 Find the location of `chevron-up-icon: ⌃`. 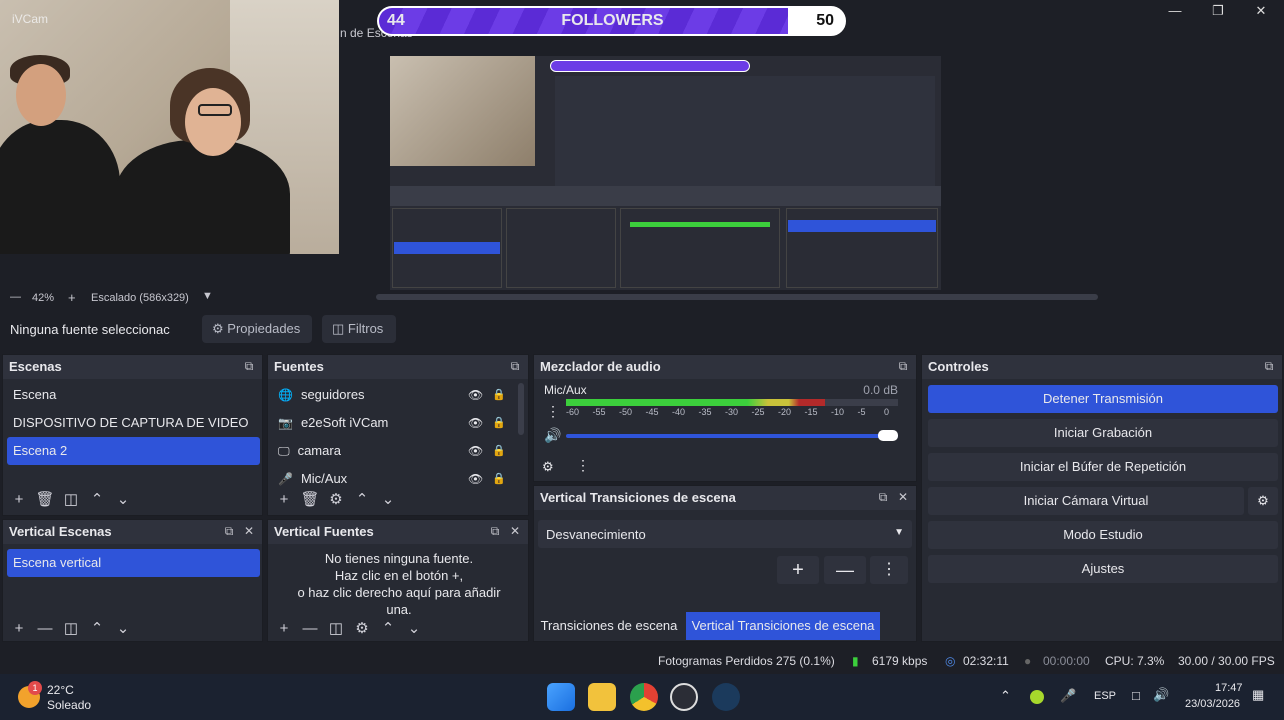

chevron-up-icon: ⌃ is located at coordinates (1005, 696).